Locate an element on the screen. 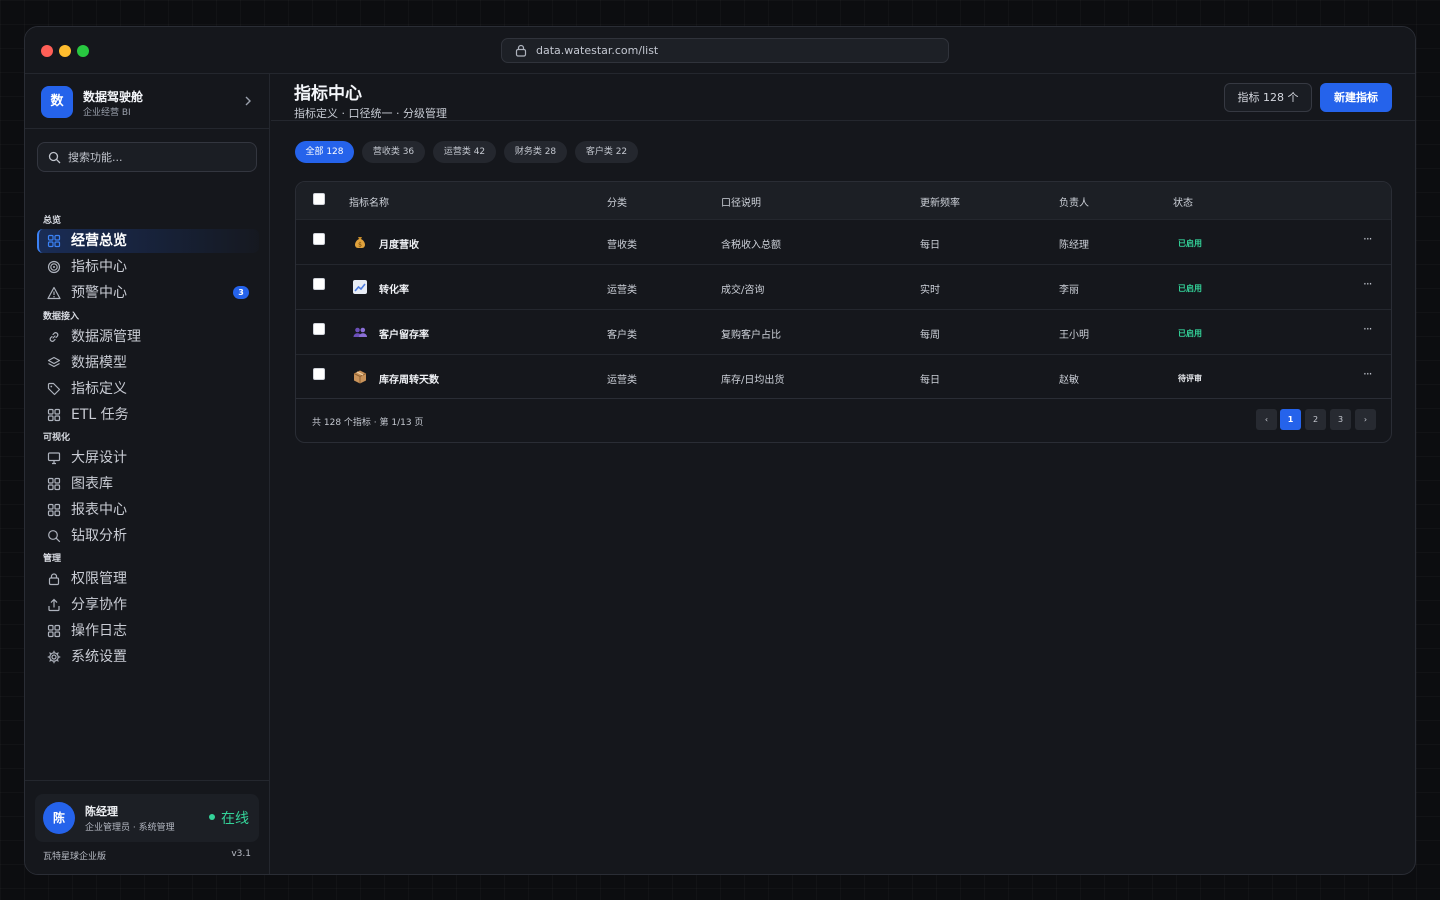 This screenshot has width=1440, height=900. close-window-button is located at coordinates (47, 51).